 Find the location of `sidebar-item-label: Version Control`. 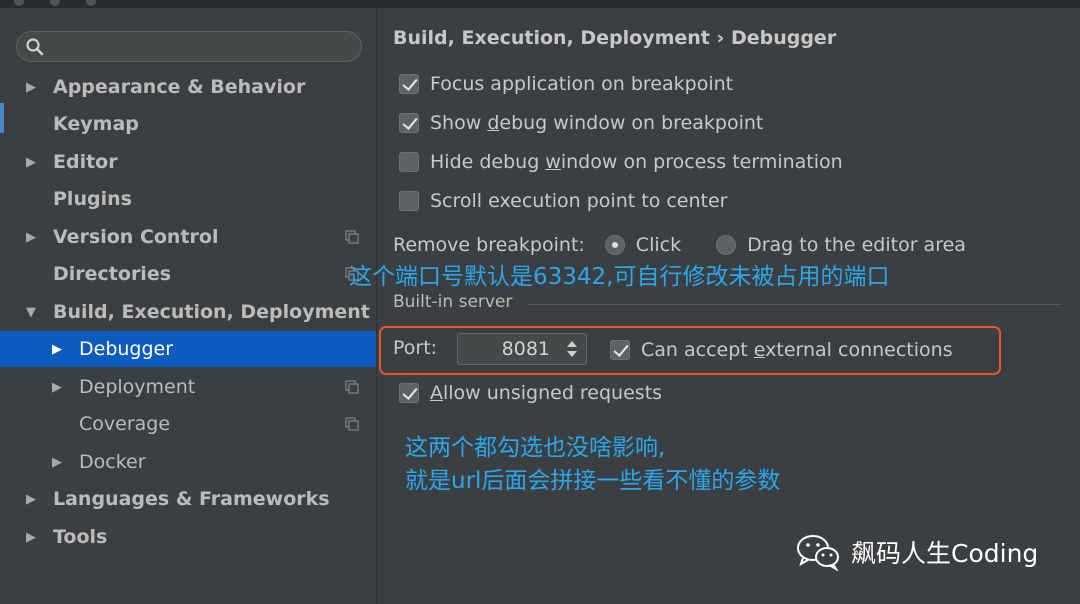

sidebar-item-label: Version Control is located at coordinates (136, 237).